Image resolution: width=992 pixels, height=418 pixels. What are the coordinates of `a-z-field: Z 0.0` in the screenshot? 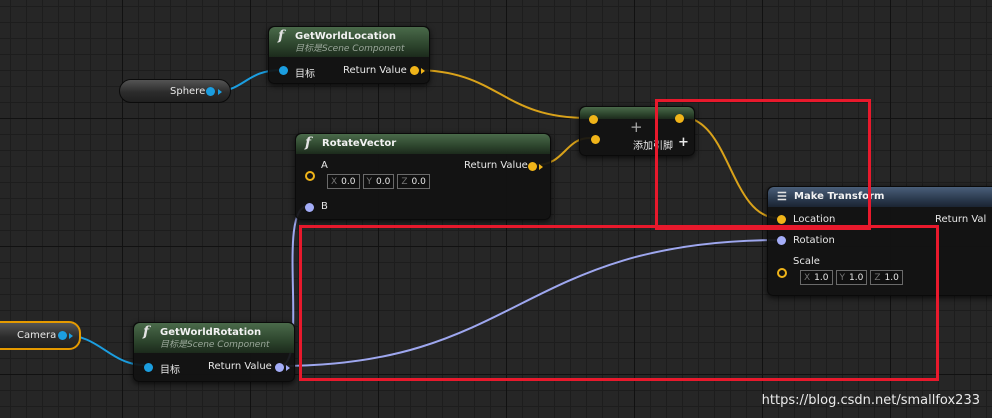 It's located at (413, 181).